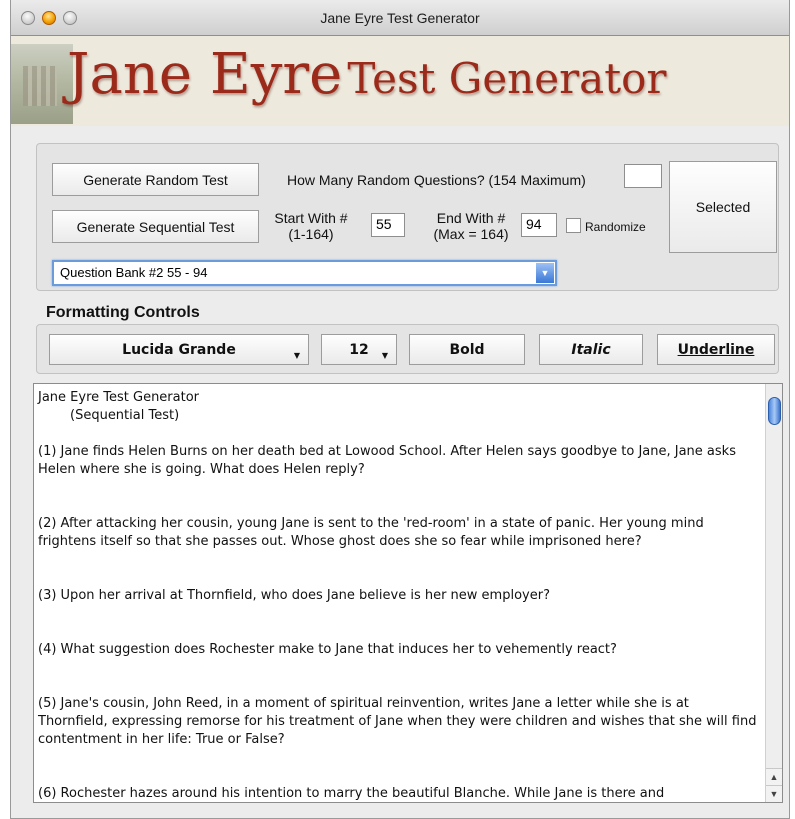 This screenshot has width=795, height=819. What do you see at coordinates (155, 179) in the screenshot?
I see `generate-random-test-button: Generate Random Test` at bounding box center [155, 179].